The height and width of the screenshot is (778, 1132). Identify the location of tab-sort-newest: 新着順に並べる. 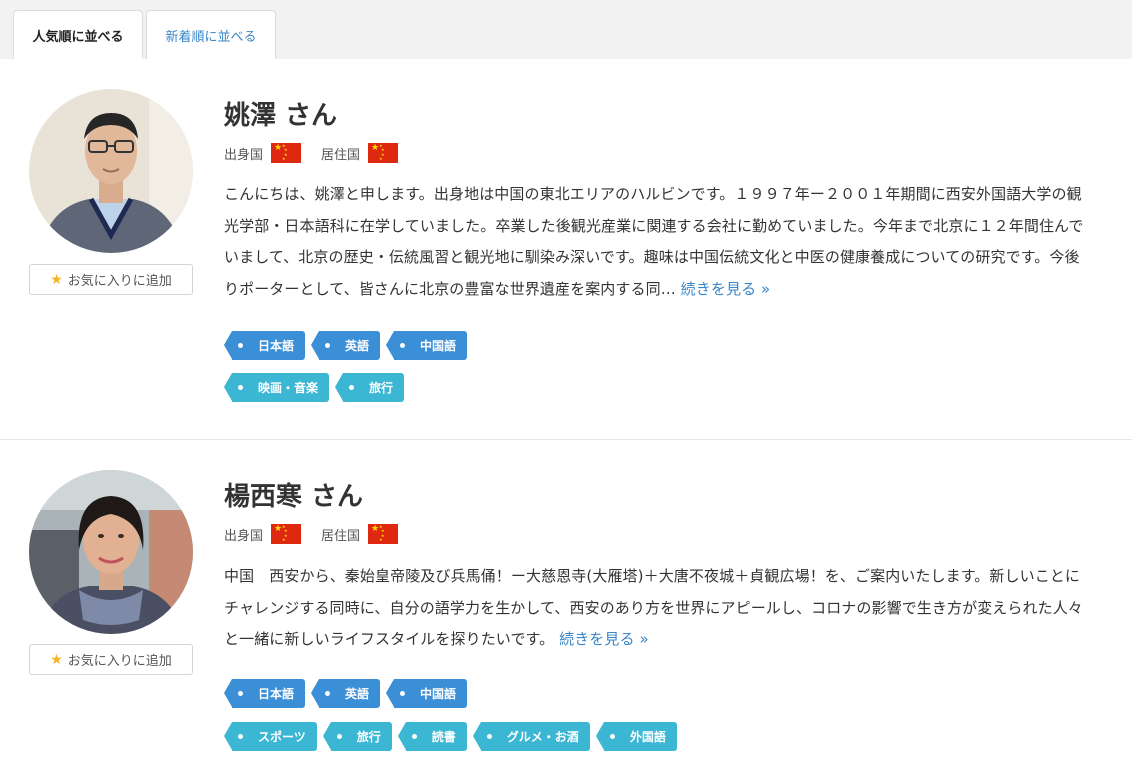
(211, 34).